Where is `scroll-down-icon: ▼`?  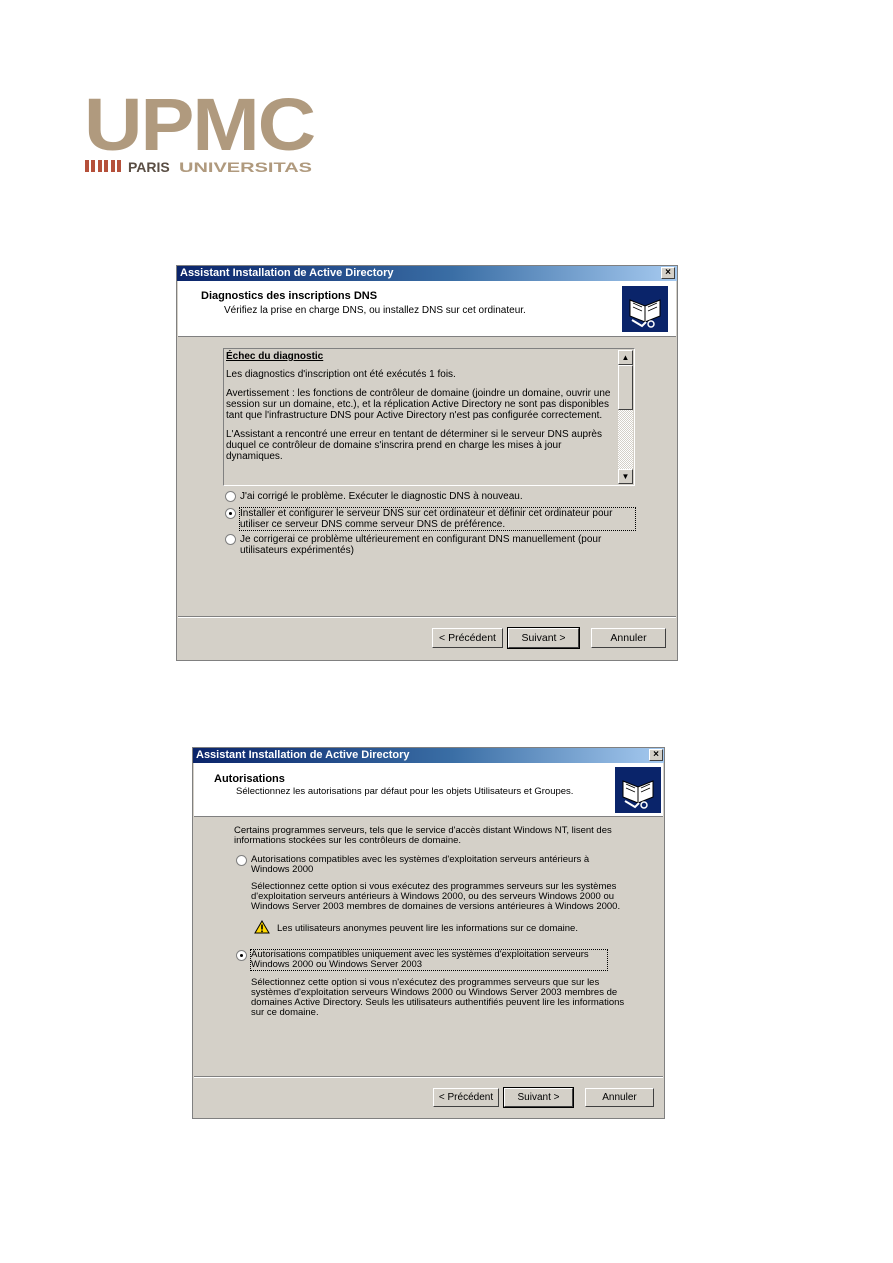
scroll-down-icon: ▼ is located at coordinates (625, 476).